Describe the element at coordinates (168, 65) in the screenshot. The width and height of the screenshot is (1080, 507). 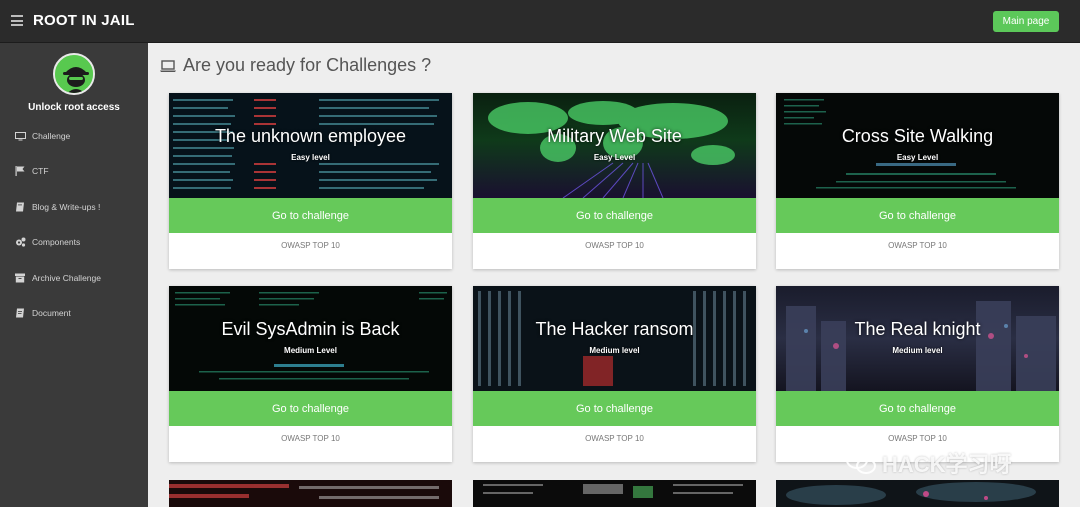
I see `laptop-icon` at that location.